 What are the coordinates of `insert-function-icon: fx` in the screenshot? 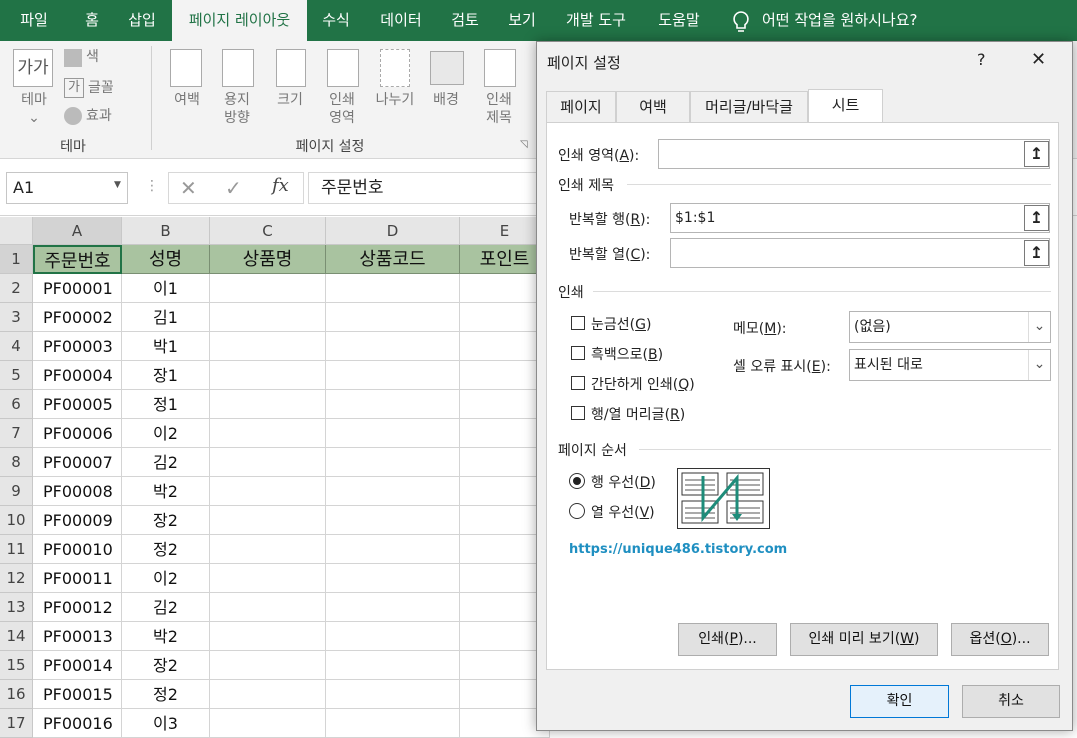 It's located at (280, 185).